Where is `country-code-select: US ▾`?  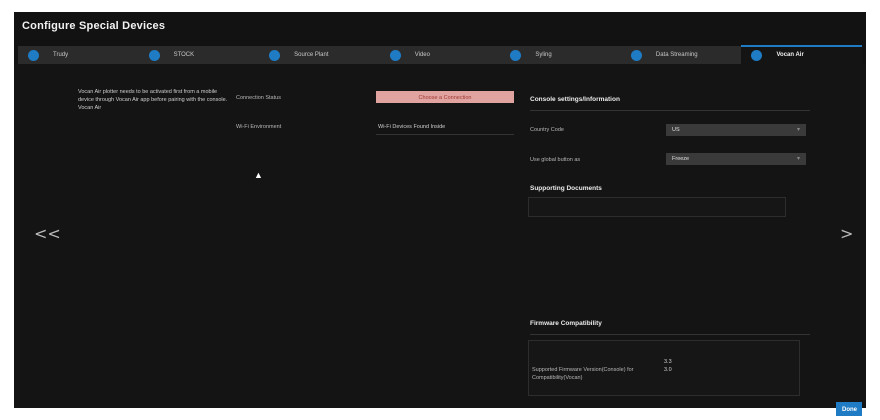 country-code-select: US ▾ is located at coordinates (736, 130).